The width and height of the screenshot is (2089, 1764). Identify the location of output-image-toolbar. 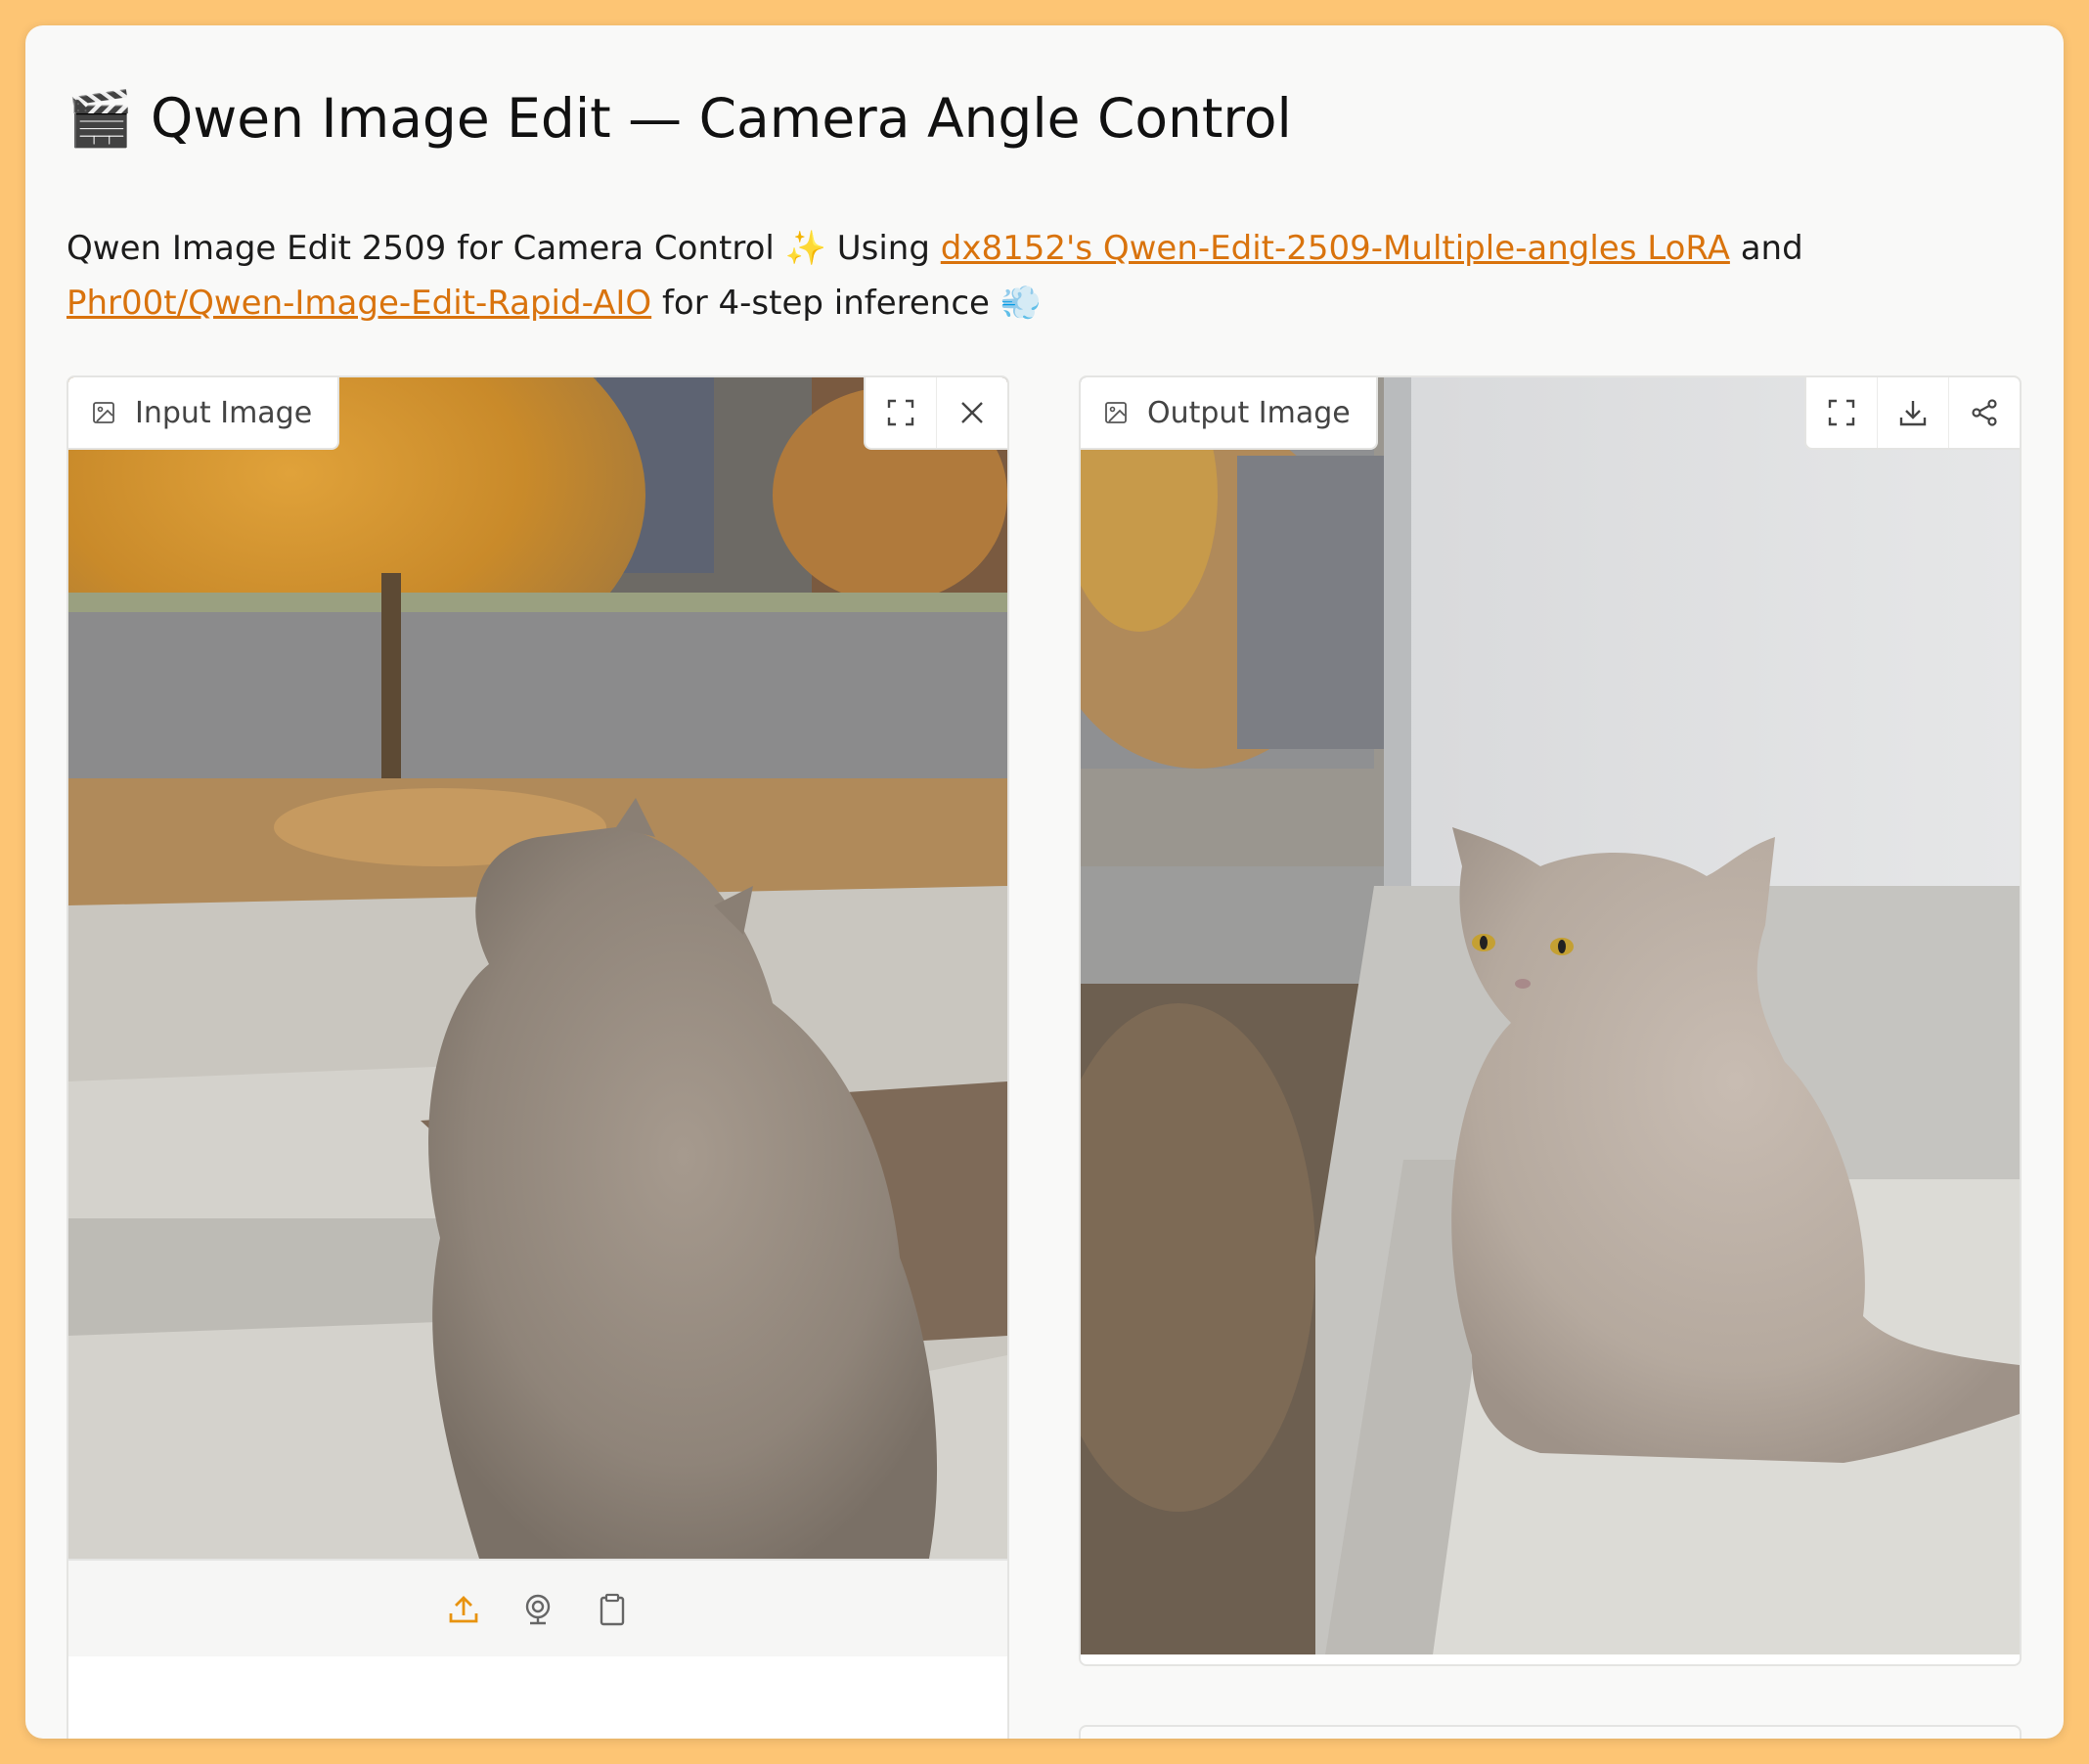
(1912, 413).